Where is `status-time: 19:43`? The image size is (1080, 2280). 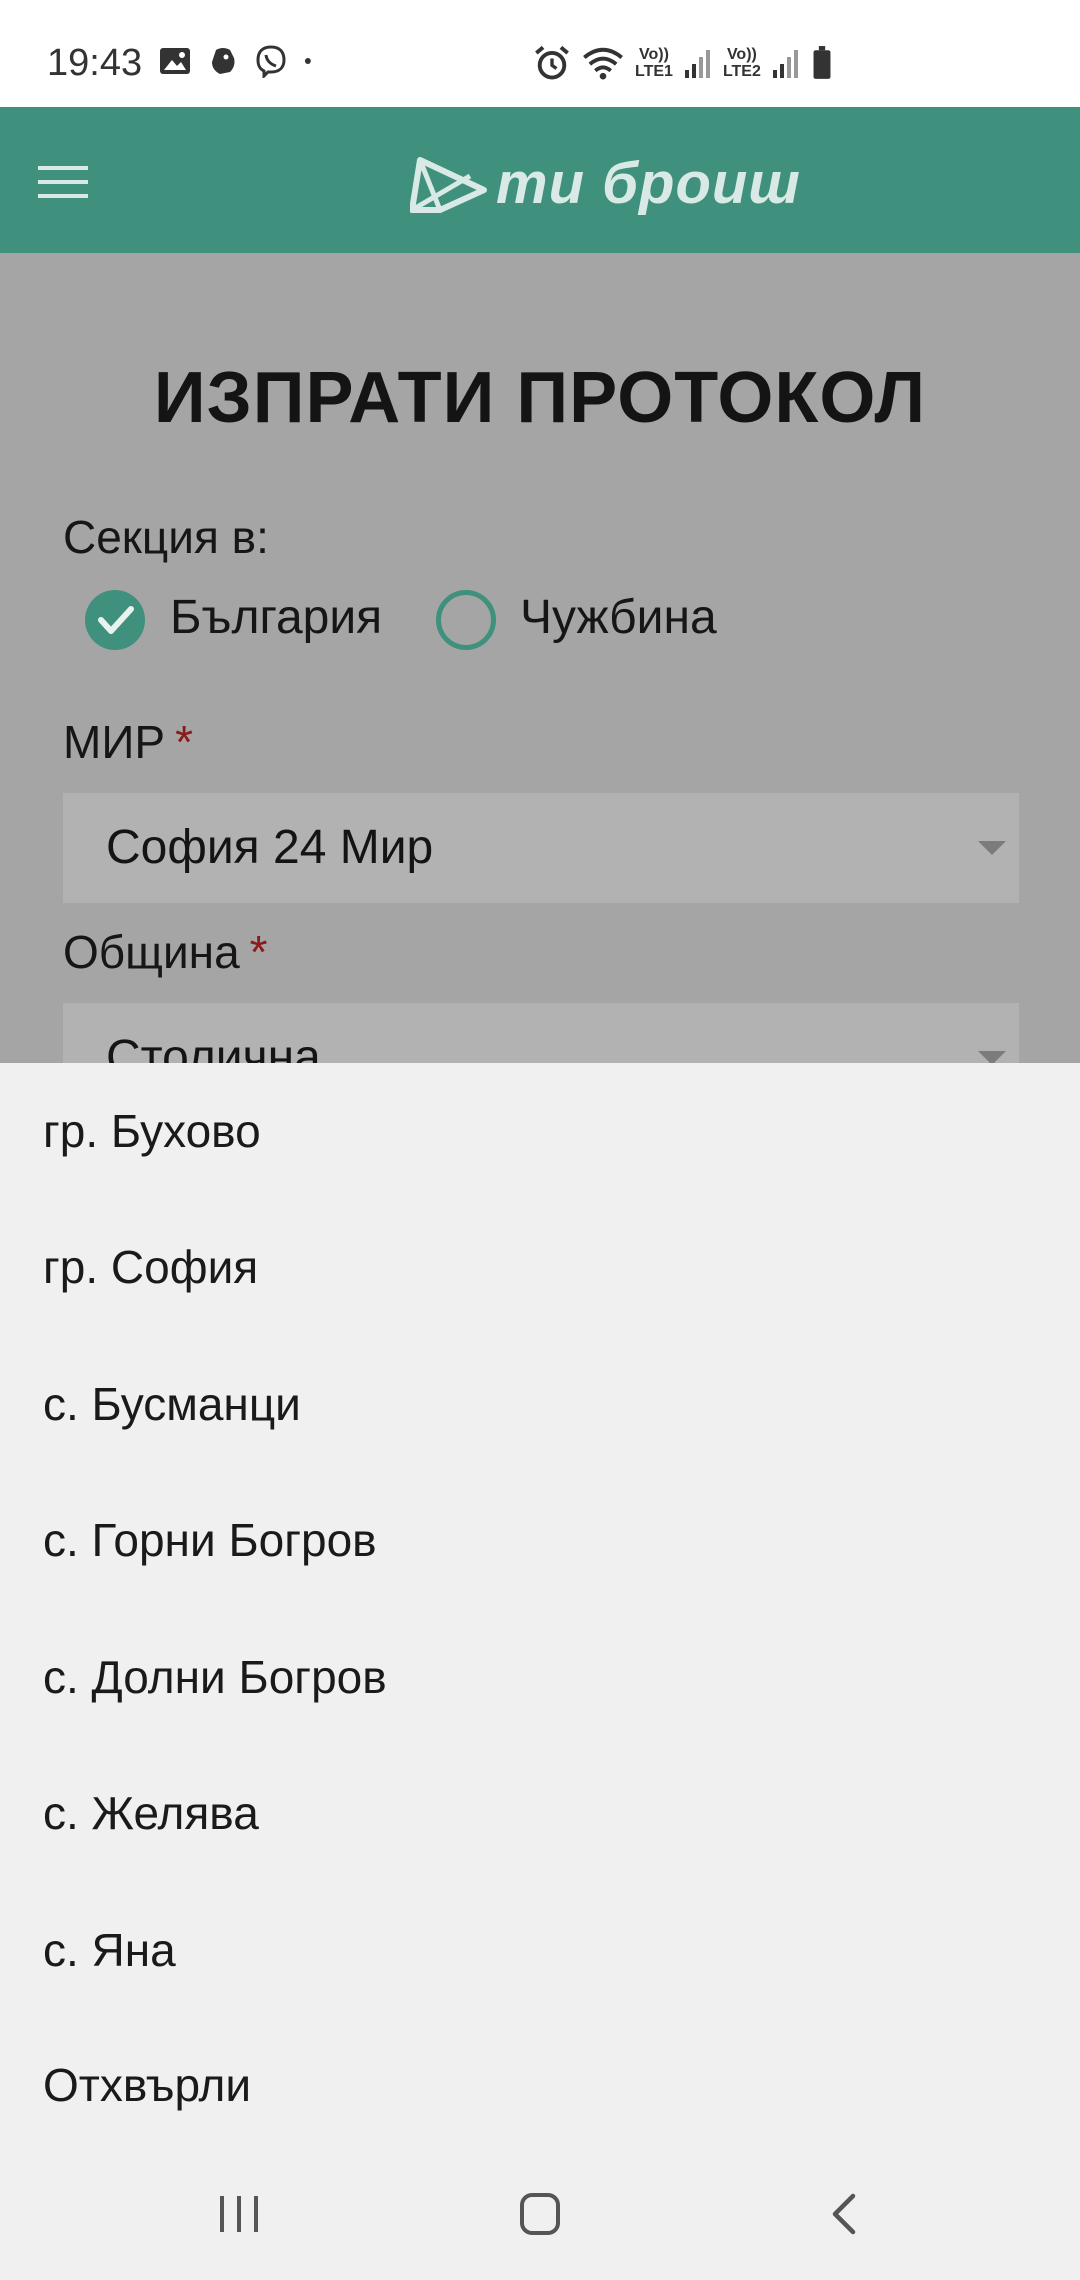 status-time: 19:43 is located at coordinates (95, 63).